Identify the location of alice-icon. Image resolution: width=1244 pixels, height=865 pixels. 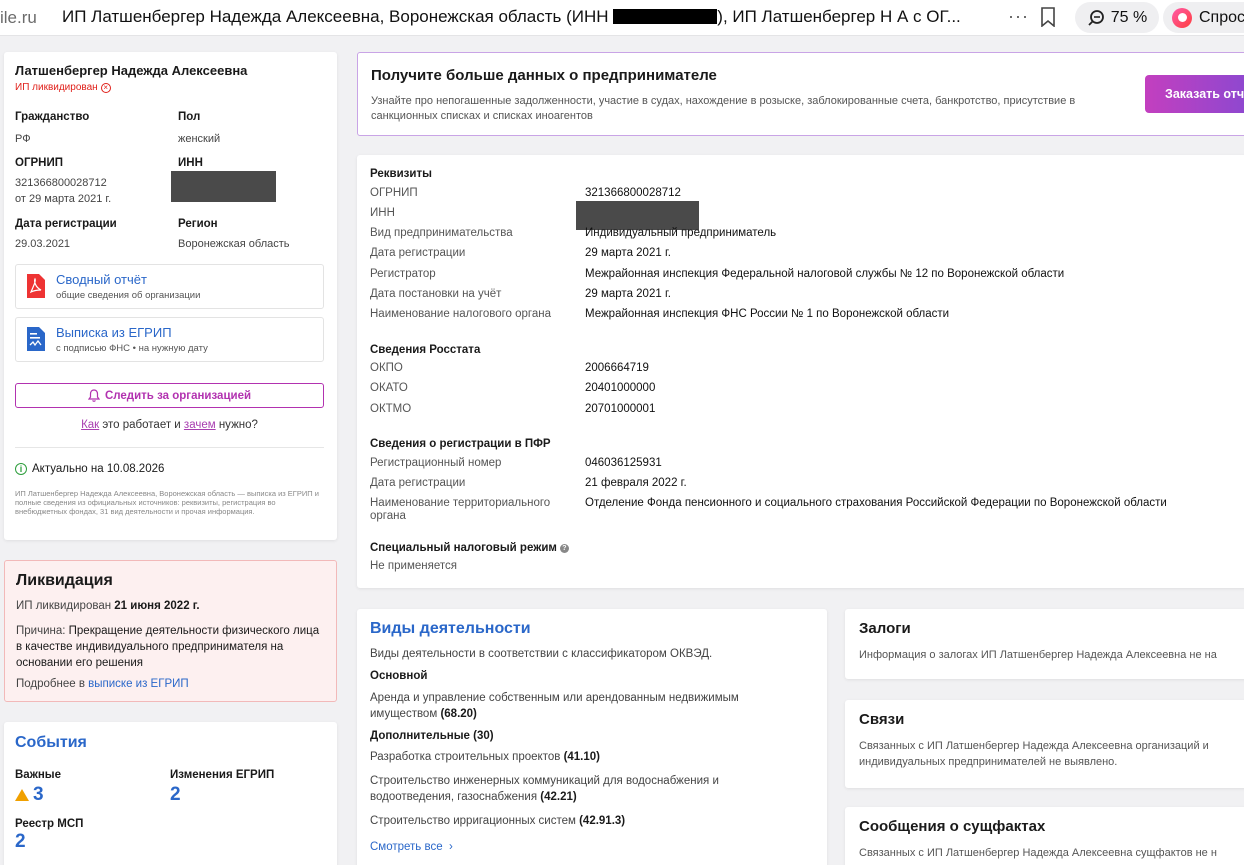
(1182, 17).